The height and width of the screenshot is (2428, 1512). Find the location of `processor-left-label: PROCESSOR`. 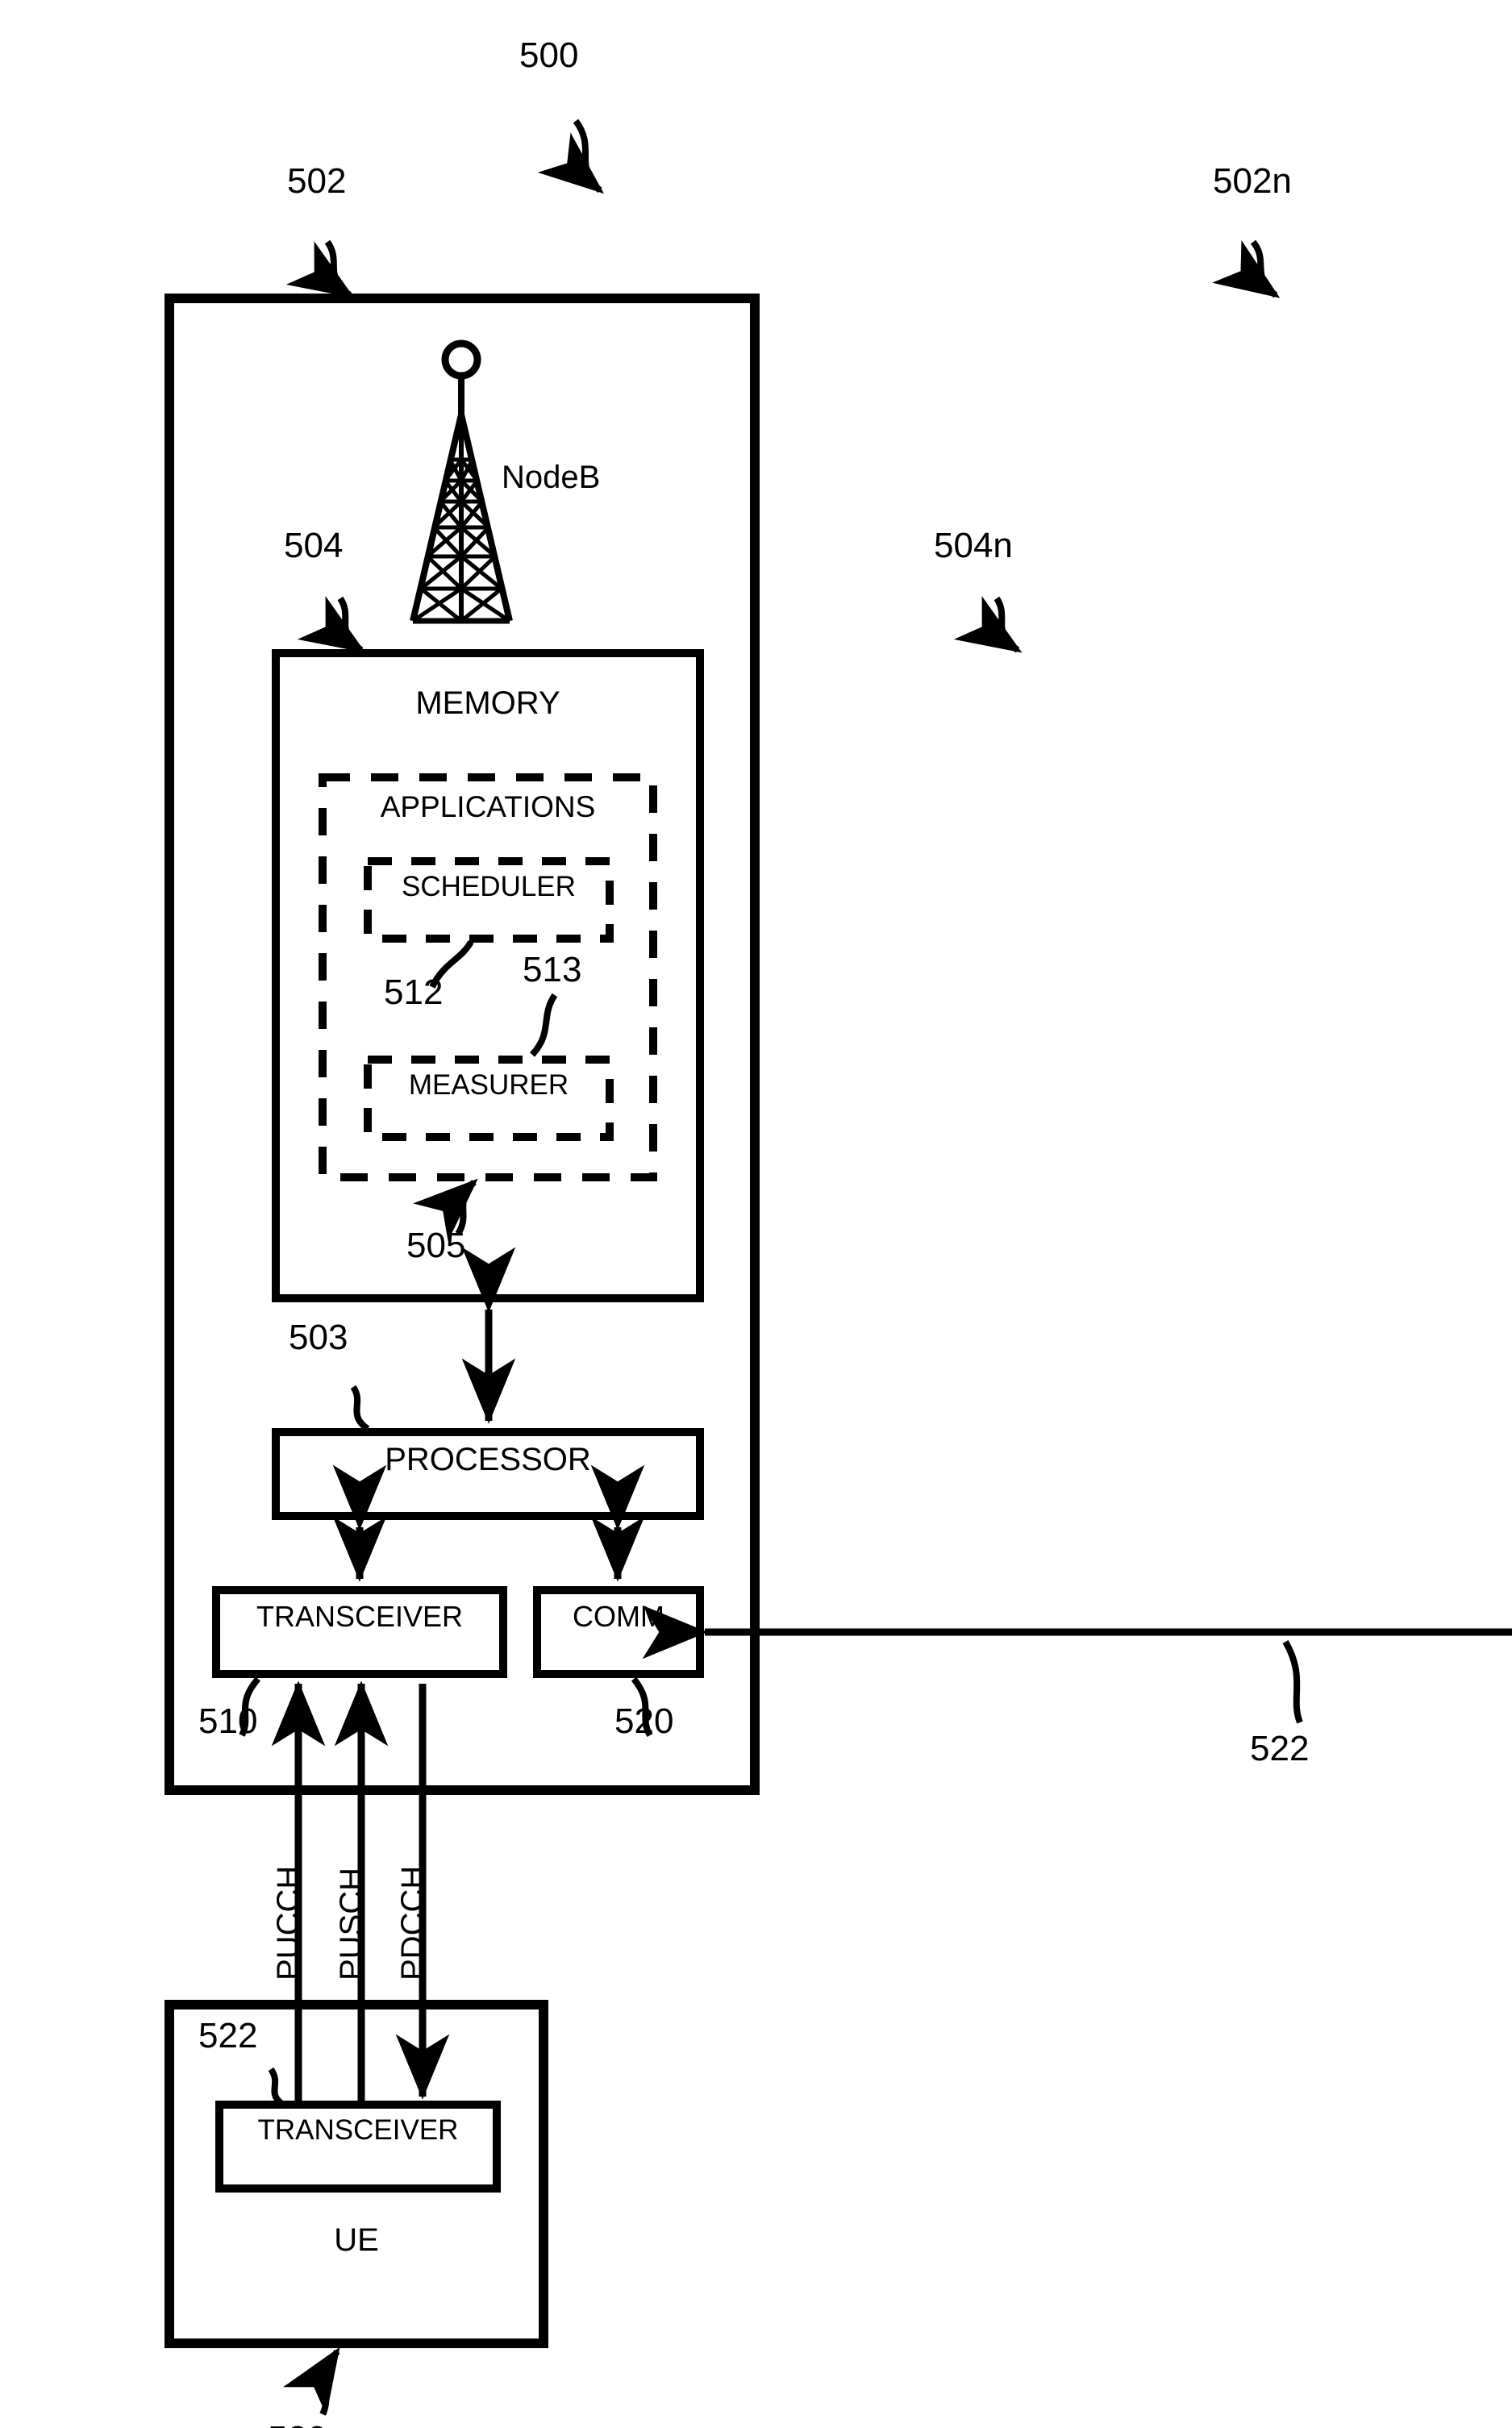

processor-left-label: PROCESSOR is located at coordinates (488, 1459).